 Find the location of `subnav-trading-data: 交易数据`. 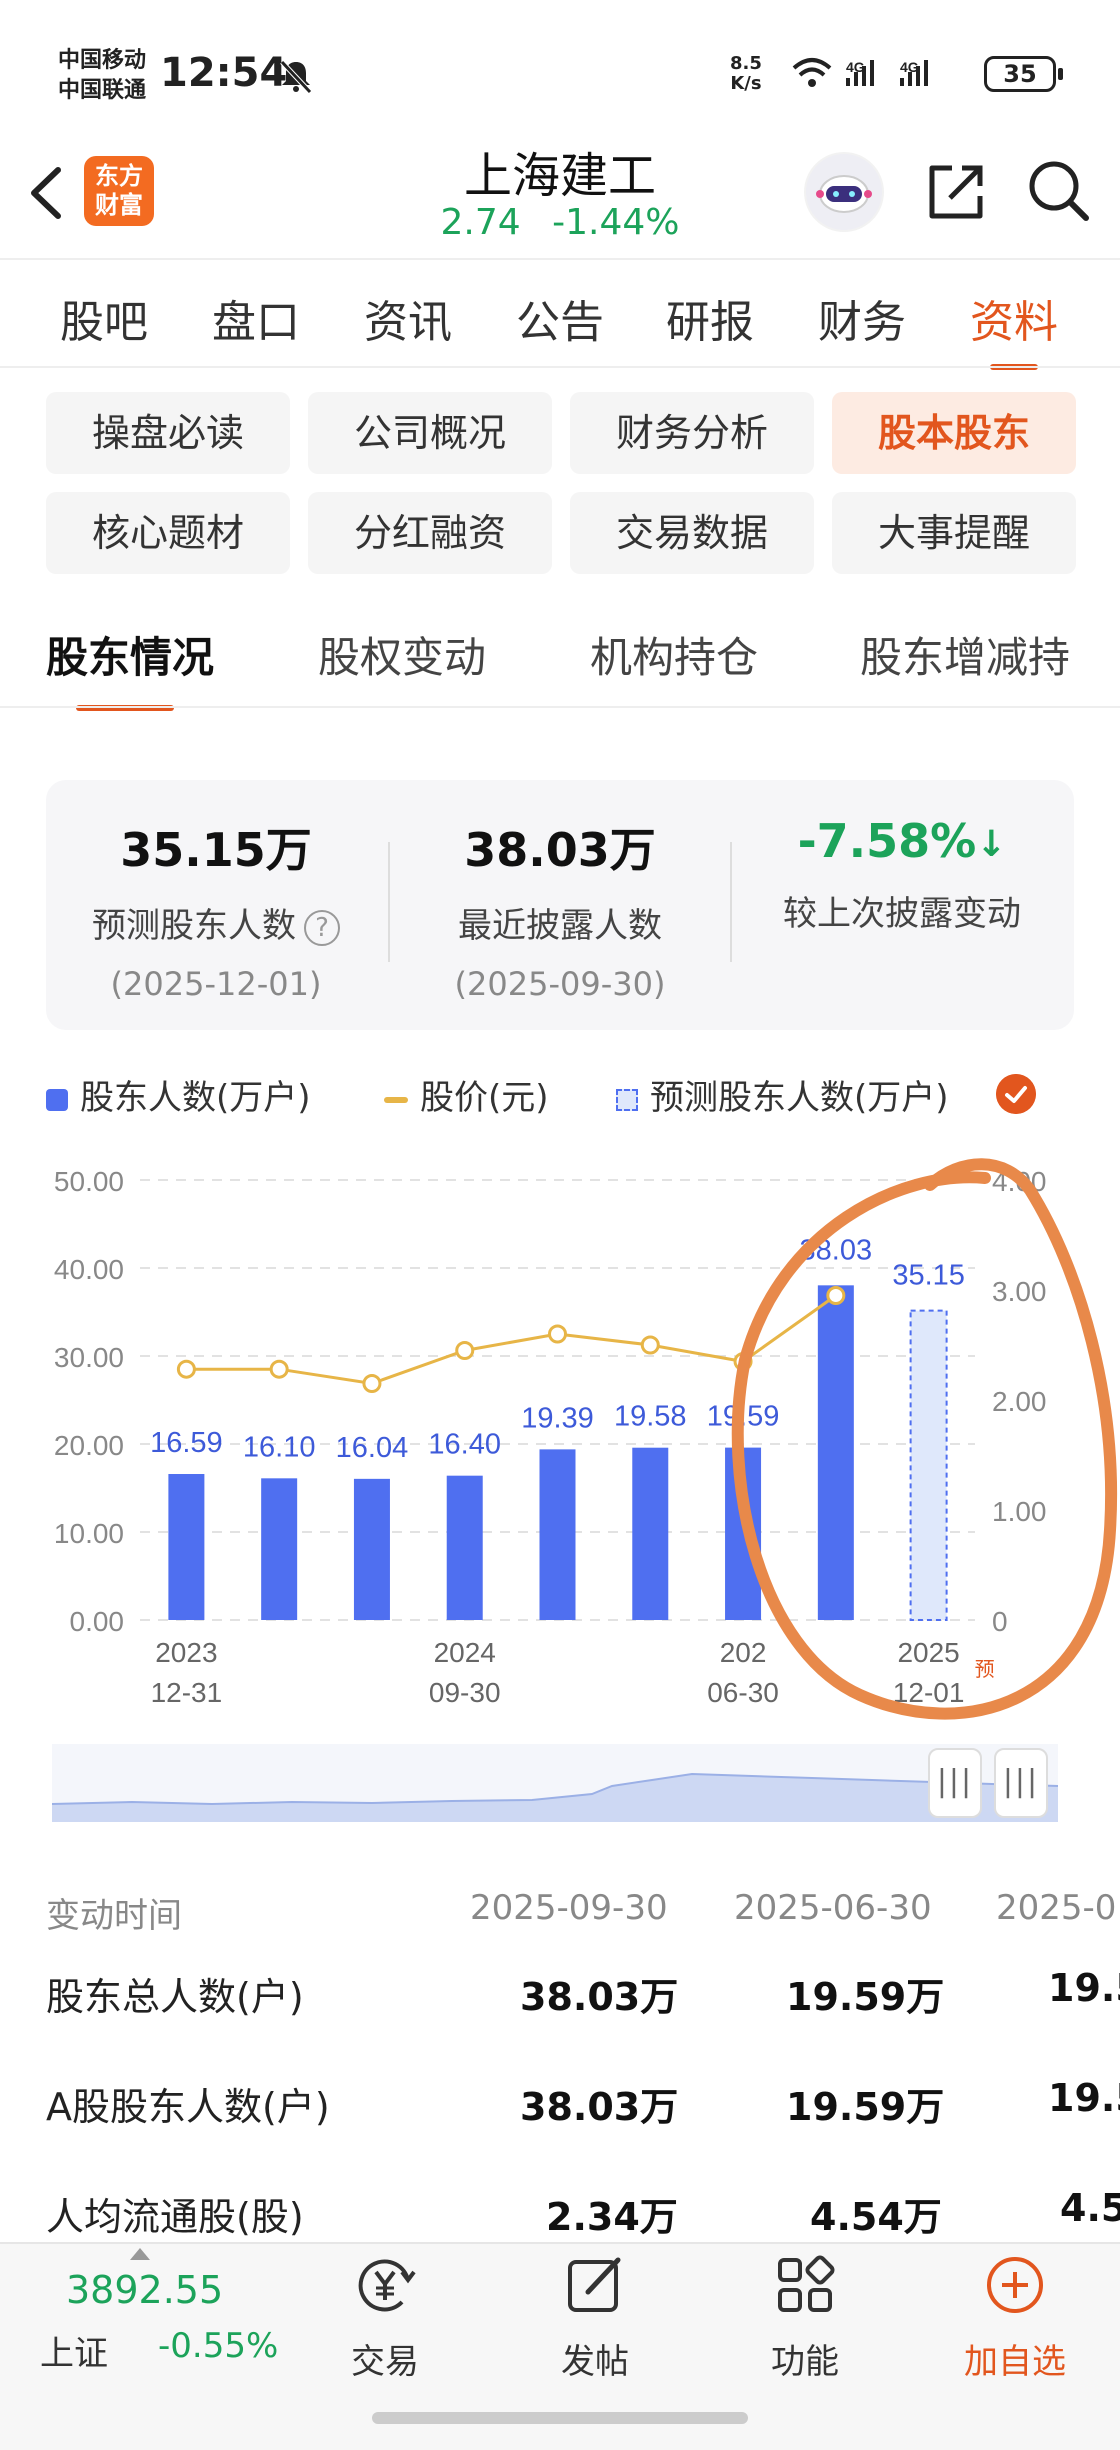

subnav-trading-data: 交易数据 is located at coordinates (692, 533).